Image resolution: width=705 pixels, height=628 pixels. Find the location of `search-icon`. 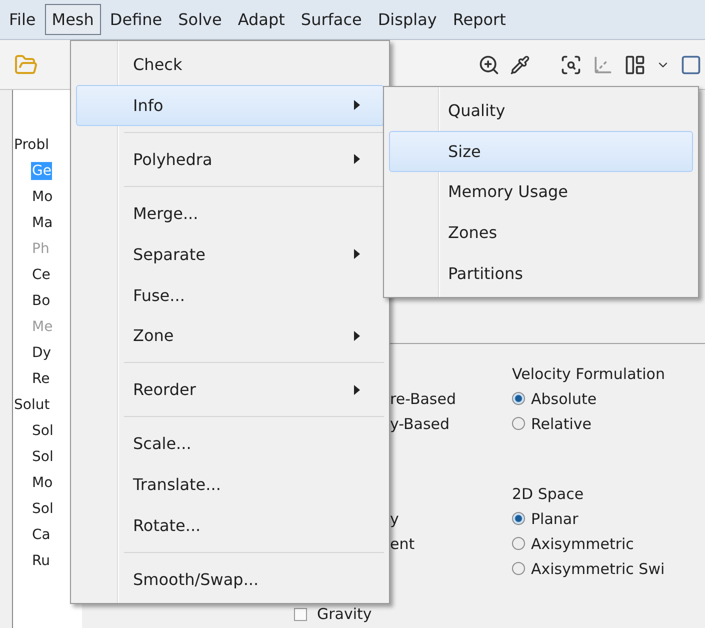

search-icon is located at coordinates (571, 65).